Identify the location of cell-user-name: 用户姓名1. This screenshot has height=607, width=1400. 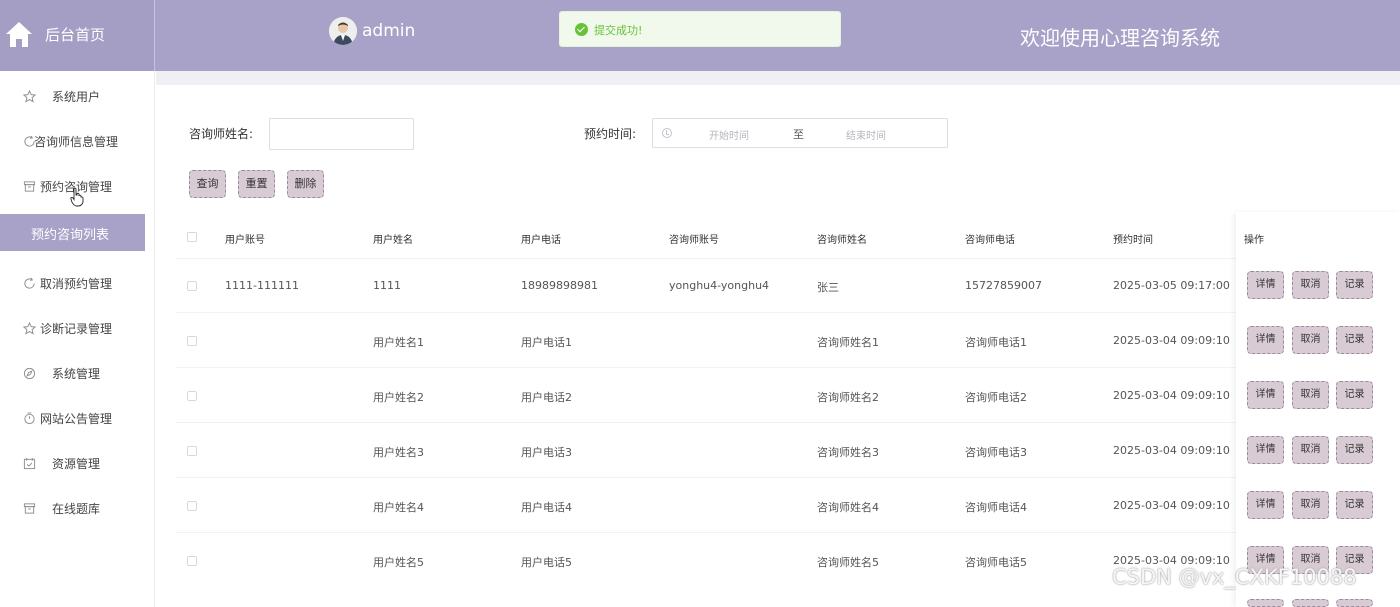
(398, 342).